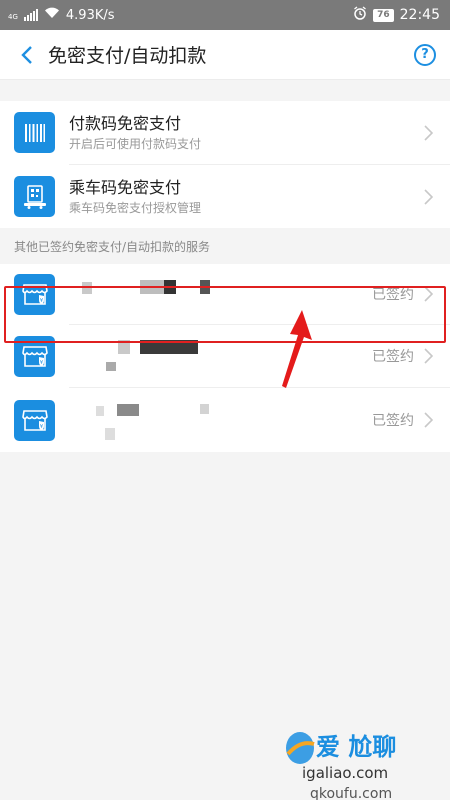  What do you see at coordinates (127, 56) in the screenshot?
I see `page-title: 免密支付/自动扣款` at bounding box center [127, 56].